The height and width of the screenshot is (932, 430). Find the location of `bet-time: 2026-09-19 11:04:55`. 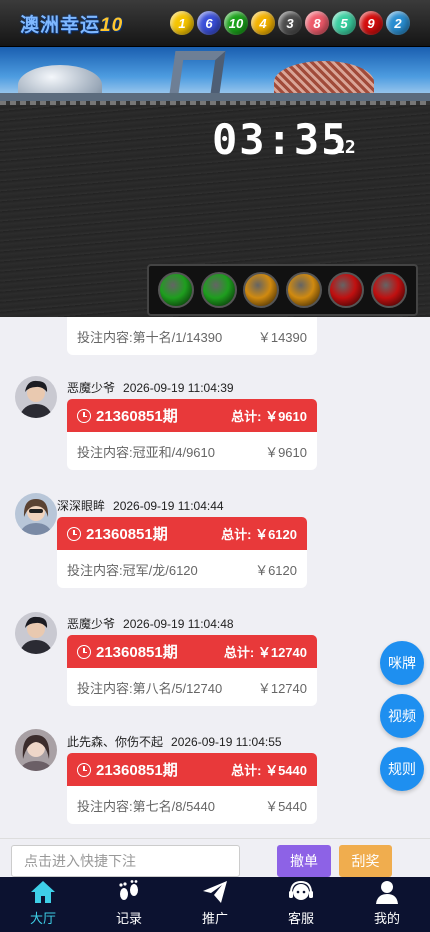

bet-time: 2026-09-19 11:04:55 is located at coordinates (226, 742).